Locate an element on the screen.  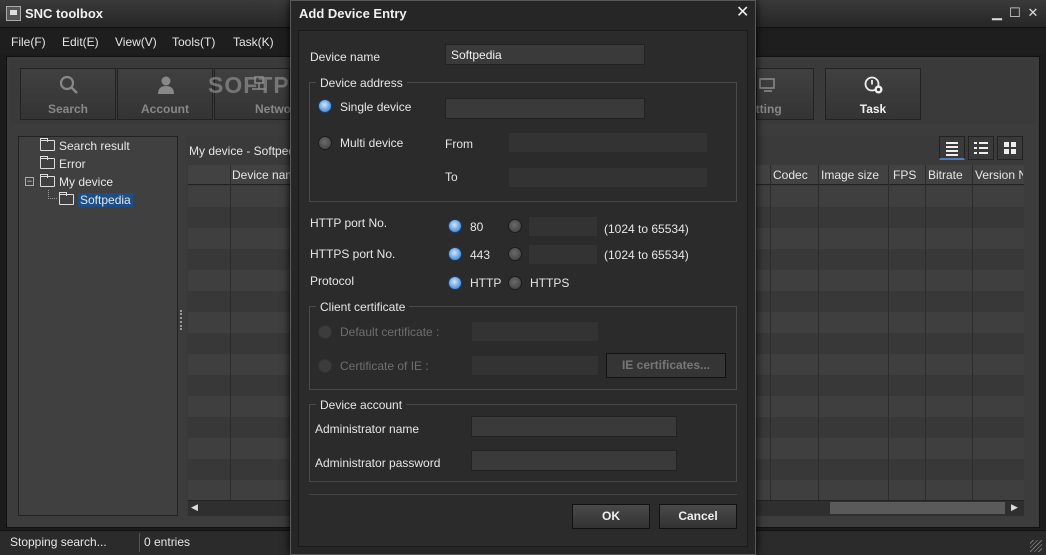
task-icon is located at coordinates (873, 85).